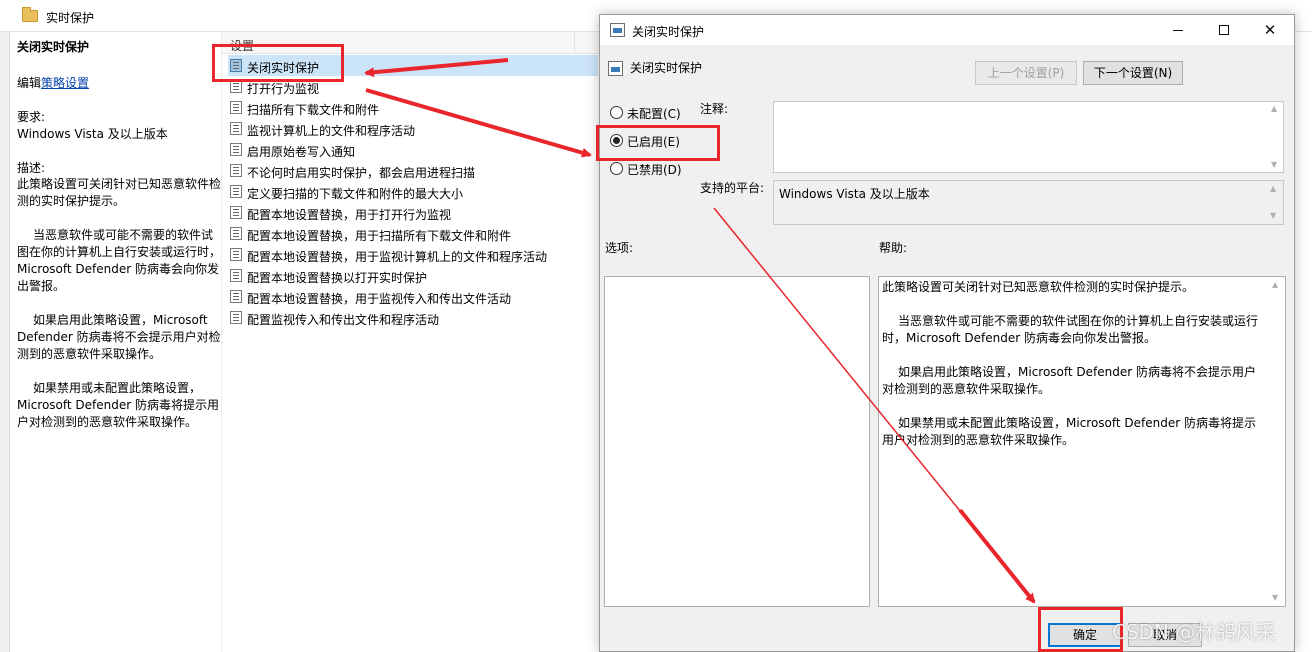  I want to click on setting-row: 监视计算机上的文件和程序活动, so click(413, 128).